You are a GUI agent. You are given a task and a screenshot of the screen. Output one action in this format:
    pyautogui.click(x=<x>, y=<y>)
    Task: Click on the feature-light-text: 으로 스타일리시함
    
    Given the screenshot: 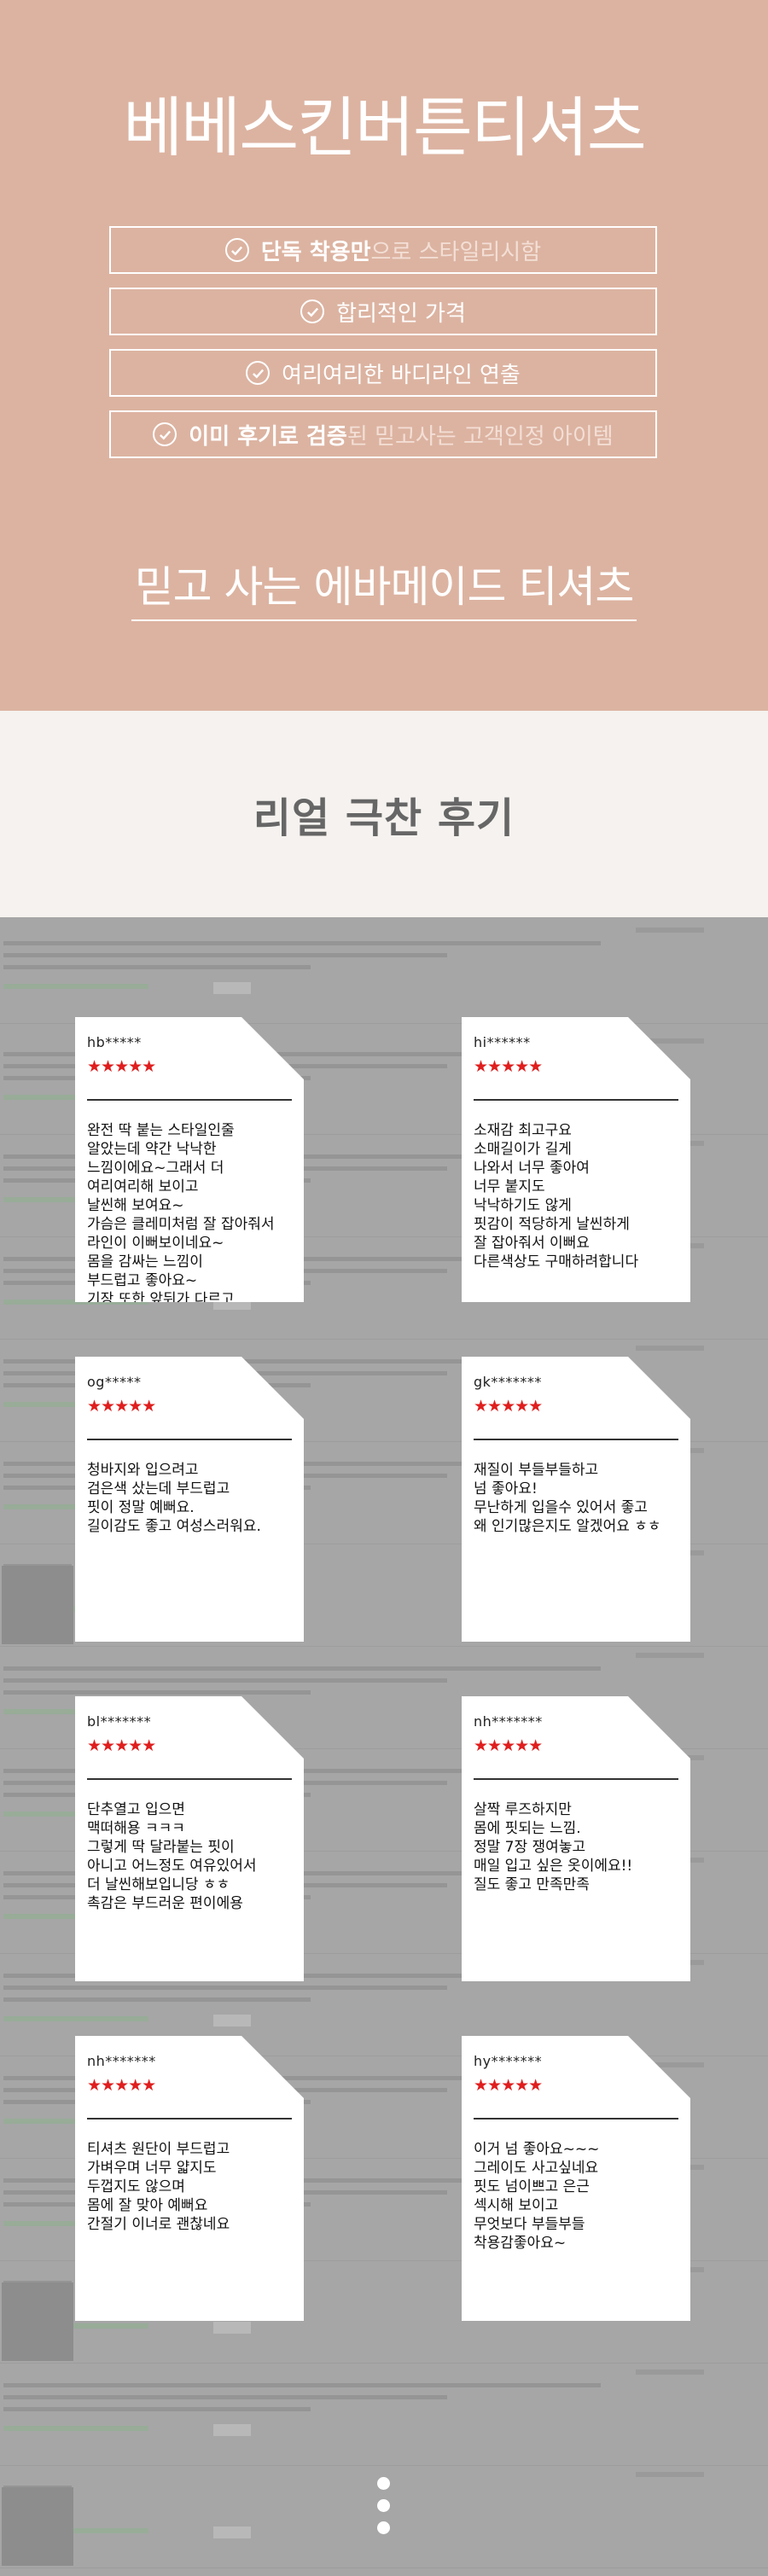 What is the action you would take?
    pyautogui.click(x=456, y=252)
    